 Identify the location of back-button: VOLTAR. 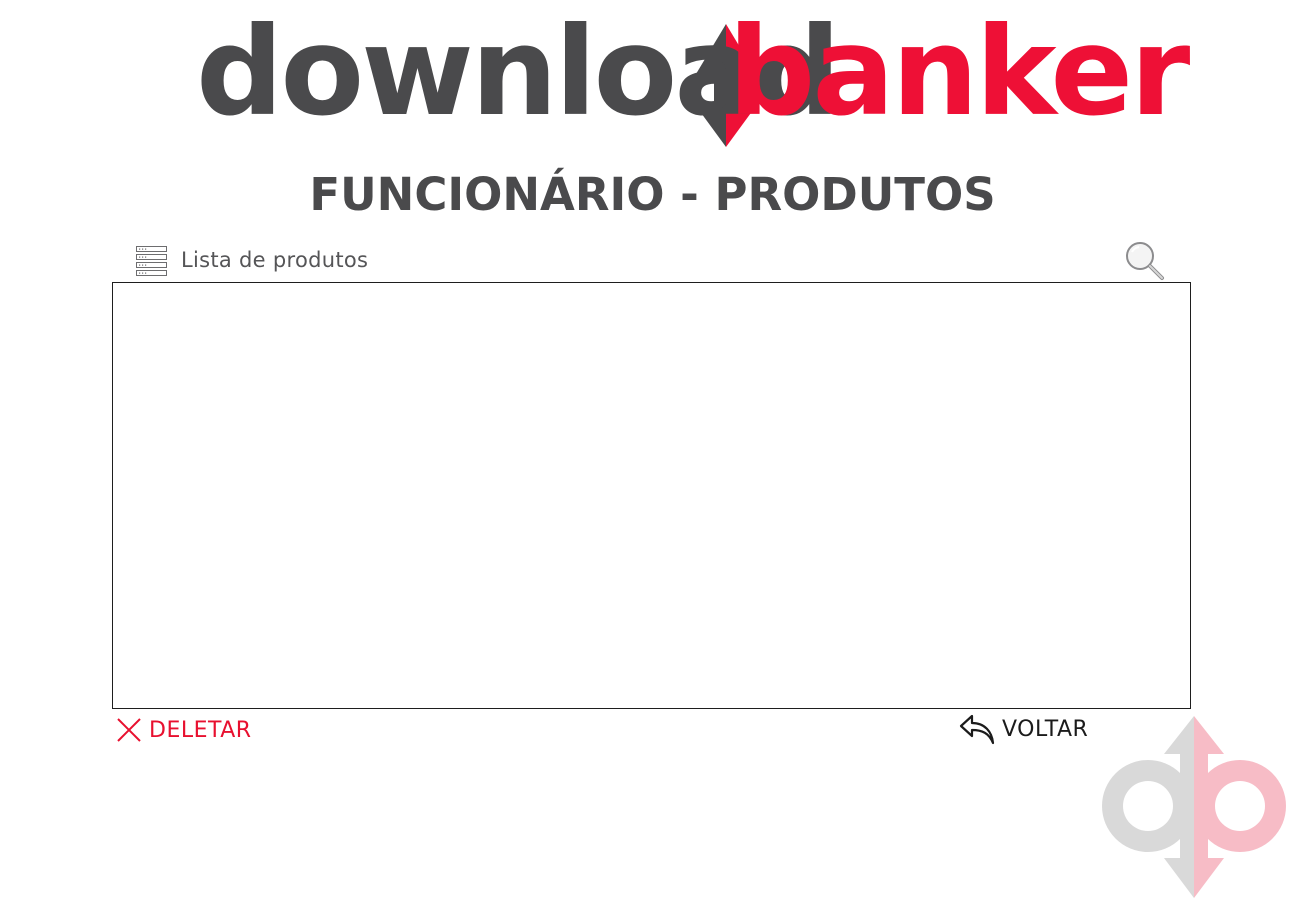
(1023, 729).